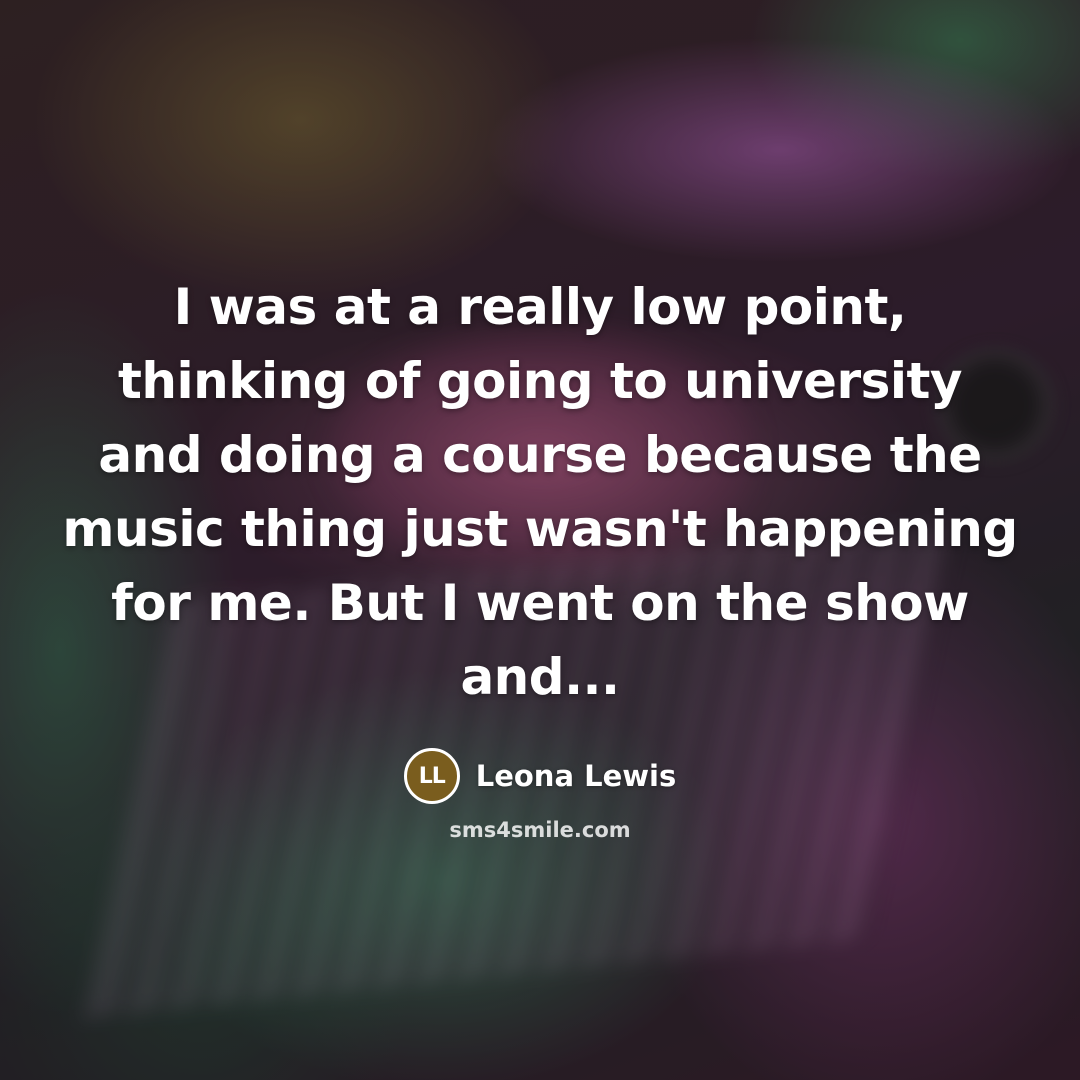 The width and height of the screenshot is (1080, 1080). I want to click on author-row: LL Leona Lewis, so click(540, 776).